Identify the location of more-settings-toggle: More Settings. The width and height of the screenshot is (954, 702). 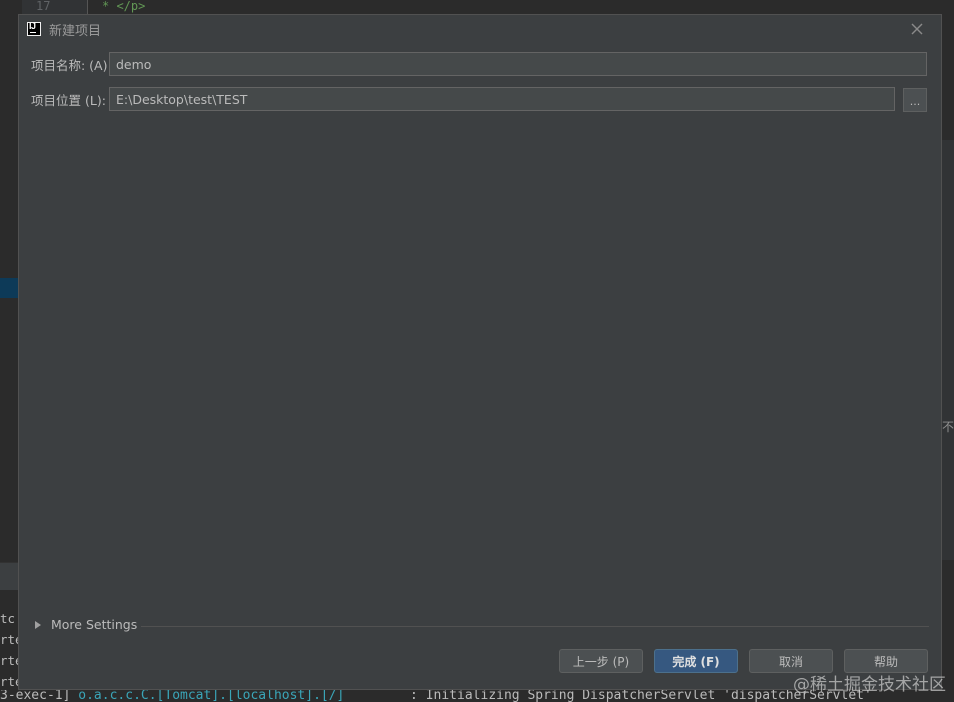
(86, 624).